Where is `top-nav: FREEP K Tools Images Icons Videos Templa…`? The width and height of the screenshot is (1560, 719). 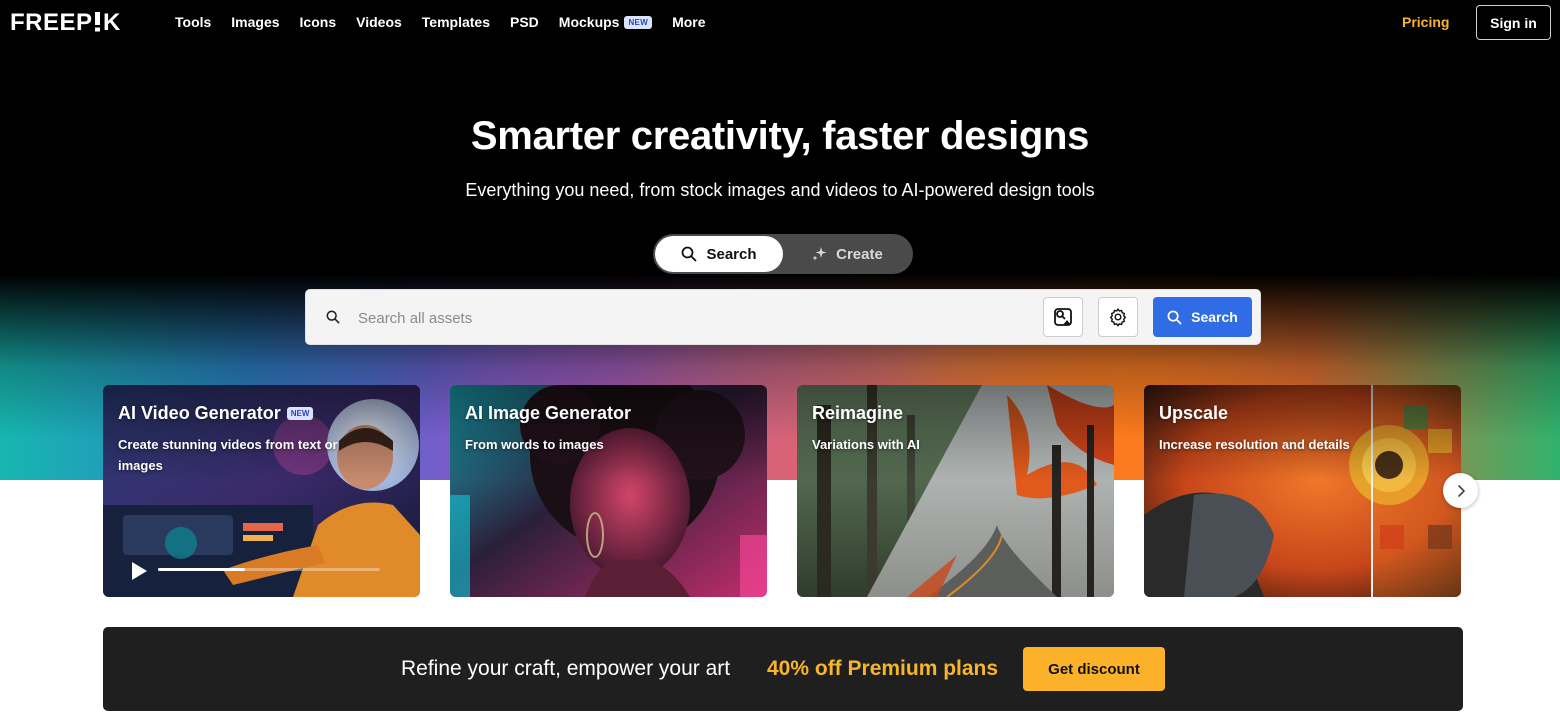
top-nav: FREEP K Tools Images Icons Videos Templa… is located at coordinates (780, 22).